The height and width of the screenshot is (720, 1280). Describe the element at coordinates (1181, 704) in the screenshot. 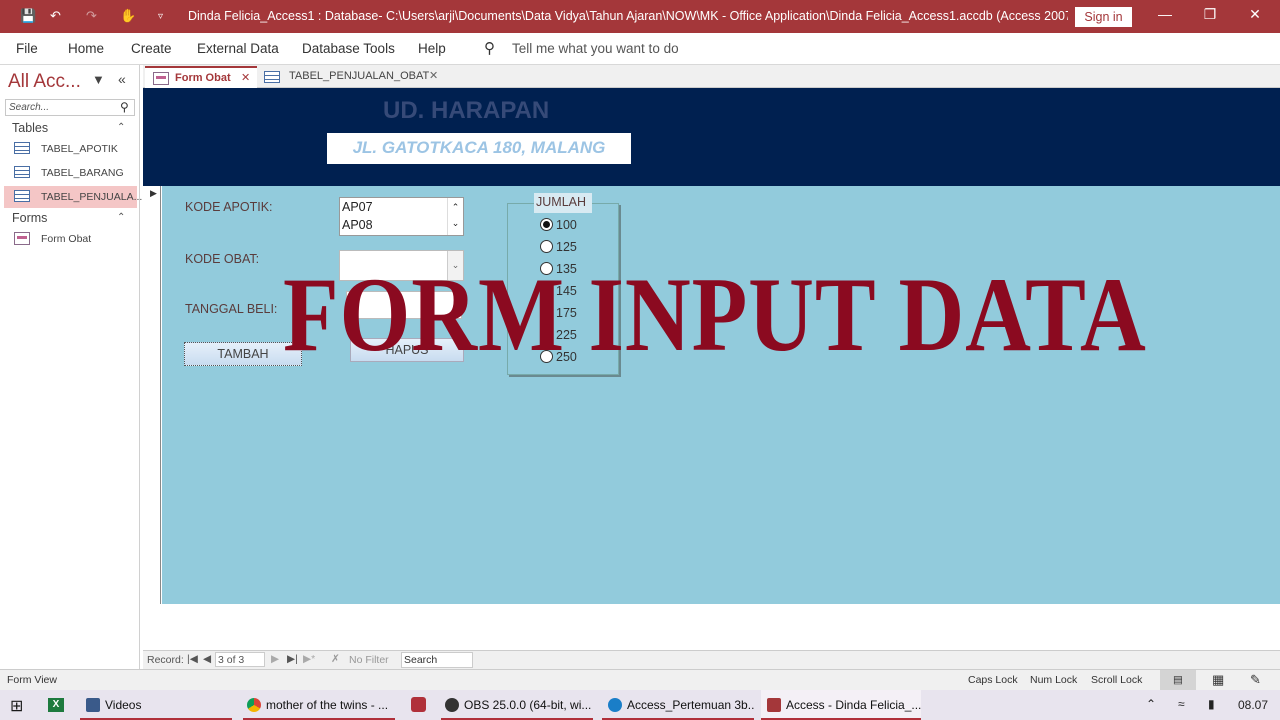

I see `wifi-icon: ≈` at that location.